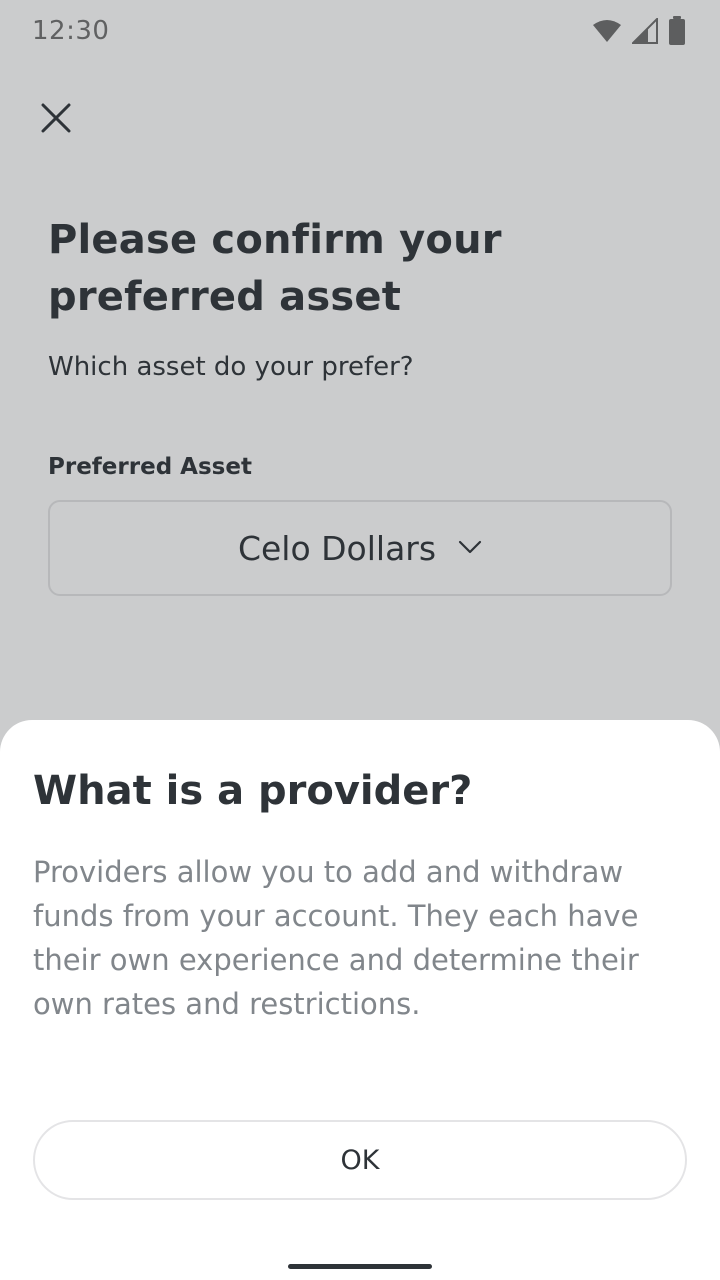 The image size is (720, 1280). I want to click on sheet-title: What is a provider?, so click(253, 791).